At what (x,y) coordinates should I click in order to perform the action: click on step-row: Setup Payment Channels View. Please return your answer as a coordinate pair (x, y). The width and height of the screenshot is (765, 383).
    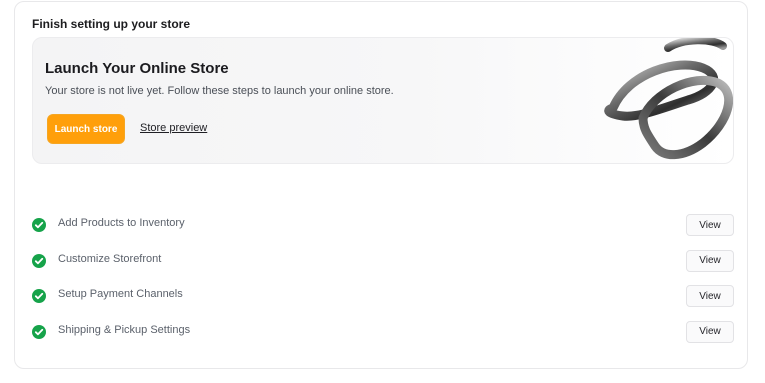
    Looking at the image, I should click on (383, 303).